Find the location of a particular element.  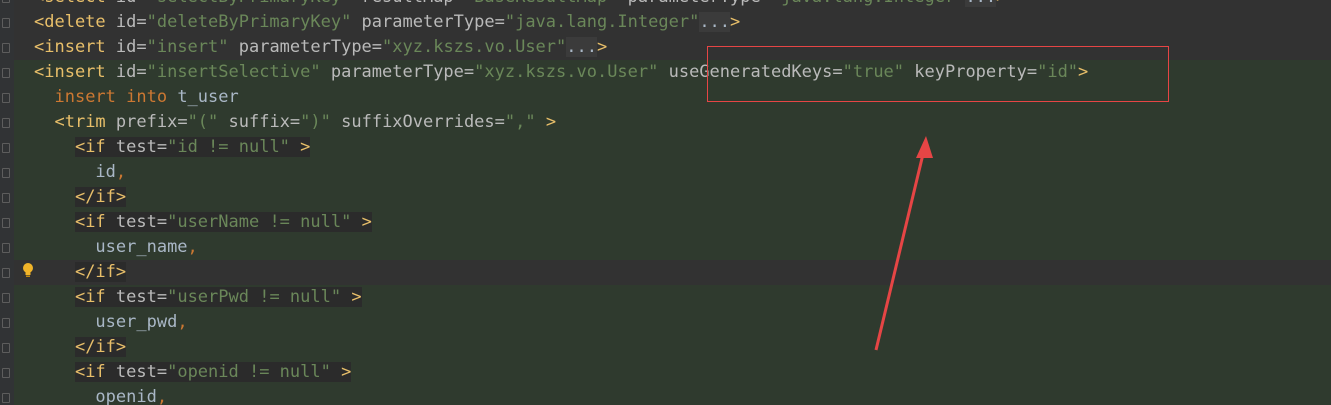

code-text: <if test="userName != null" > is located at coordinates (203, 222).